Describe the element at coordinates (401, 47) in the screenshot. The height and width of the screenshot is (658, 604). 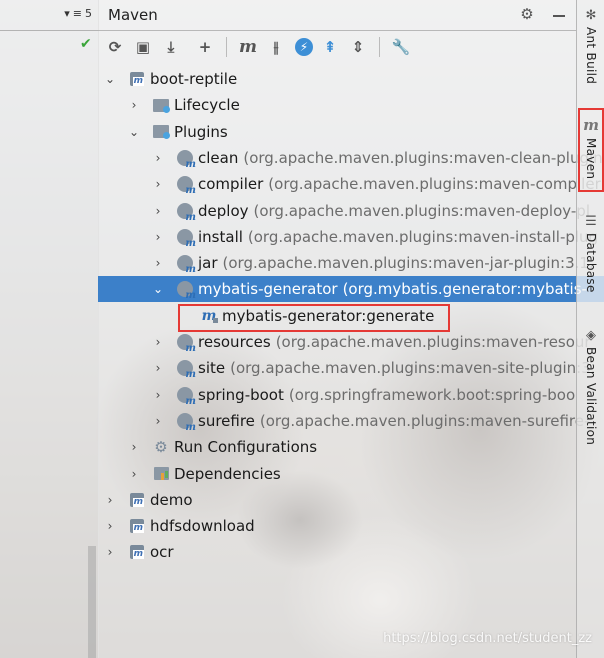
I see `wrench-icon: 🔧` at that location.